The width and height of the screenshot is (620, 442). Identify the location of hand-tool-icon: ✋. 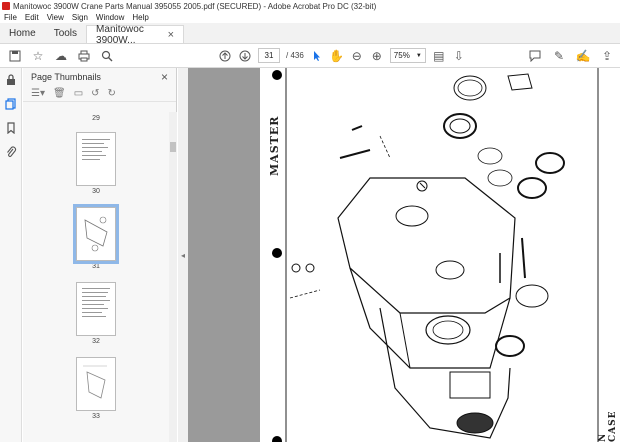
(336, 56).